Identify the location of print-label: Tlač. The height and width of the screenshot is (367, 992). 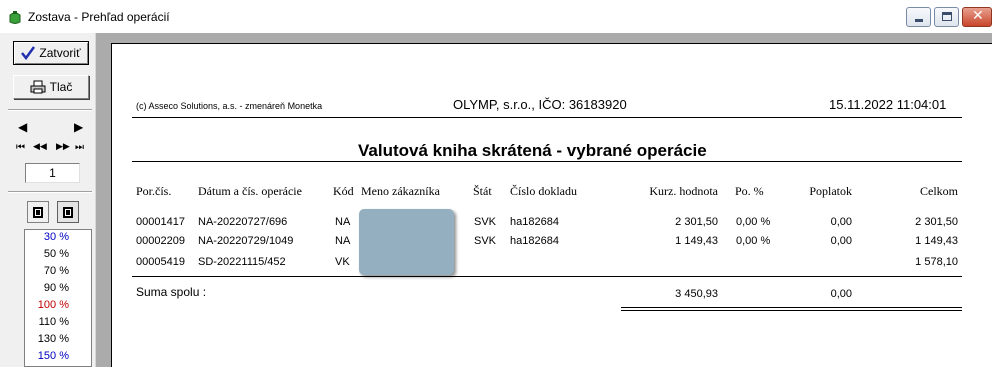
(61, 87).